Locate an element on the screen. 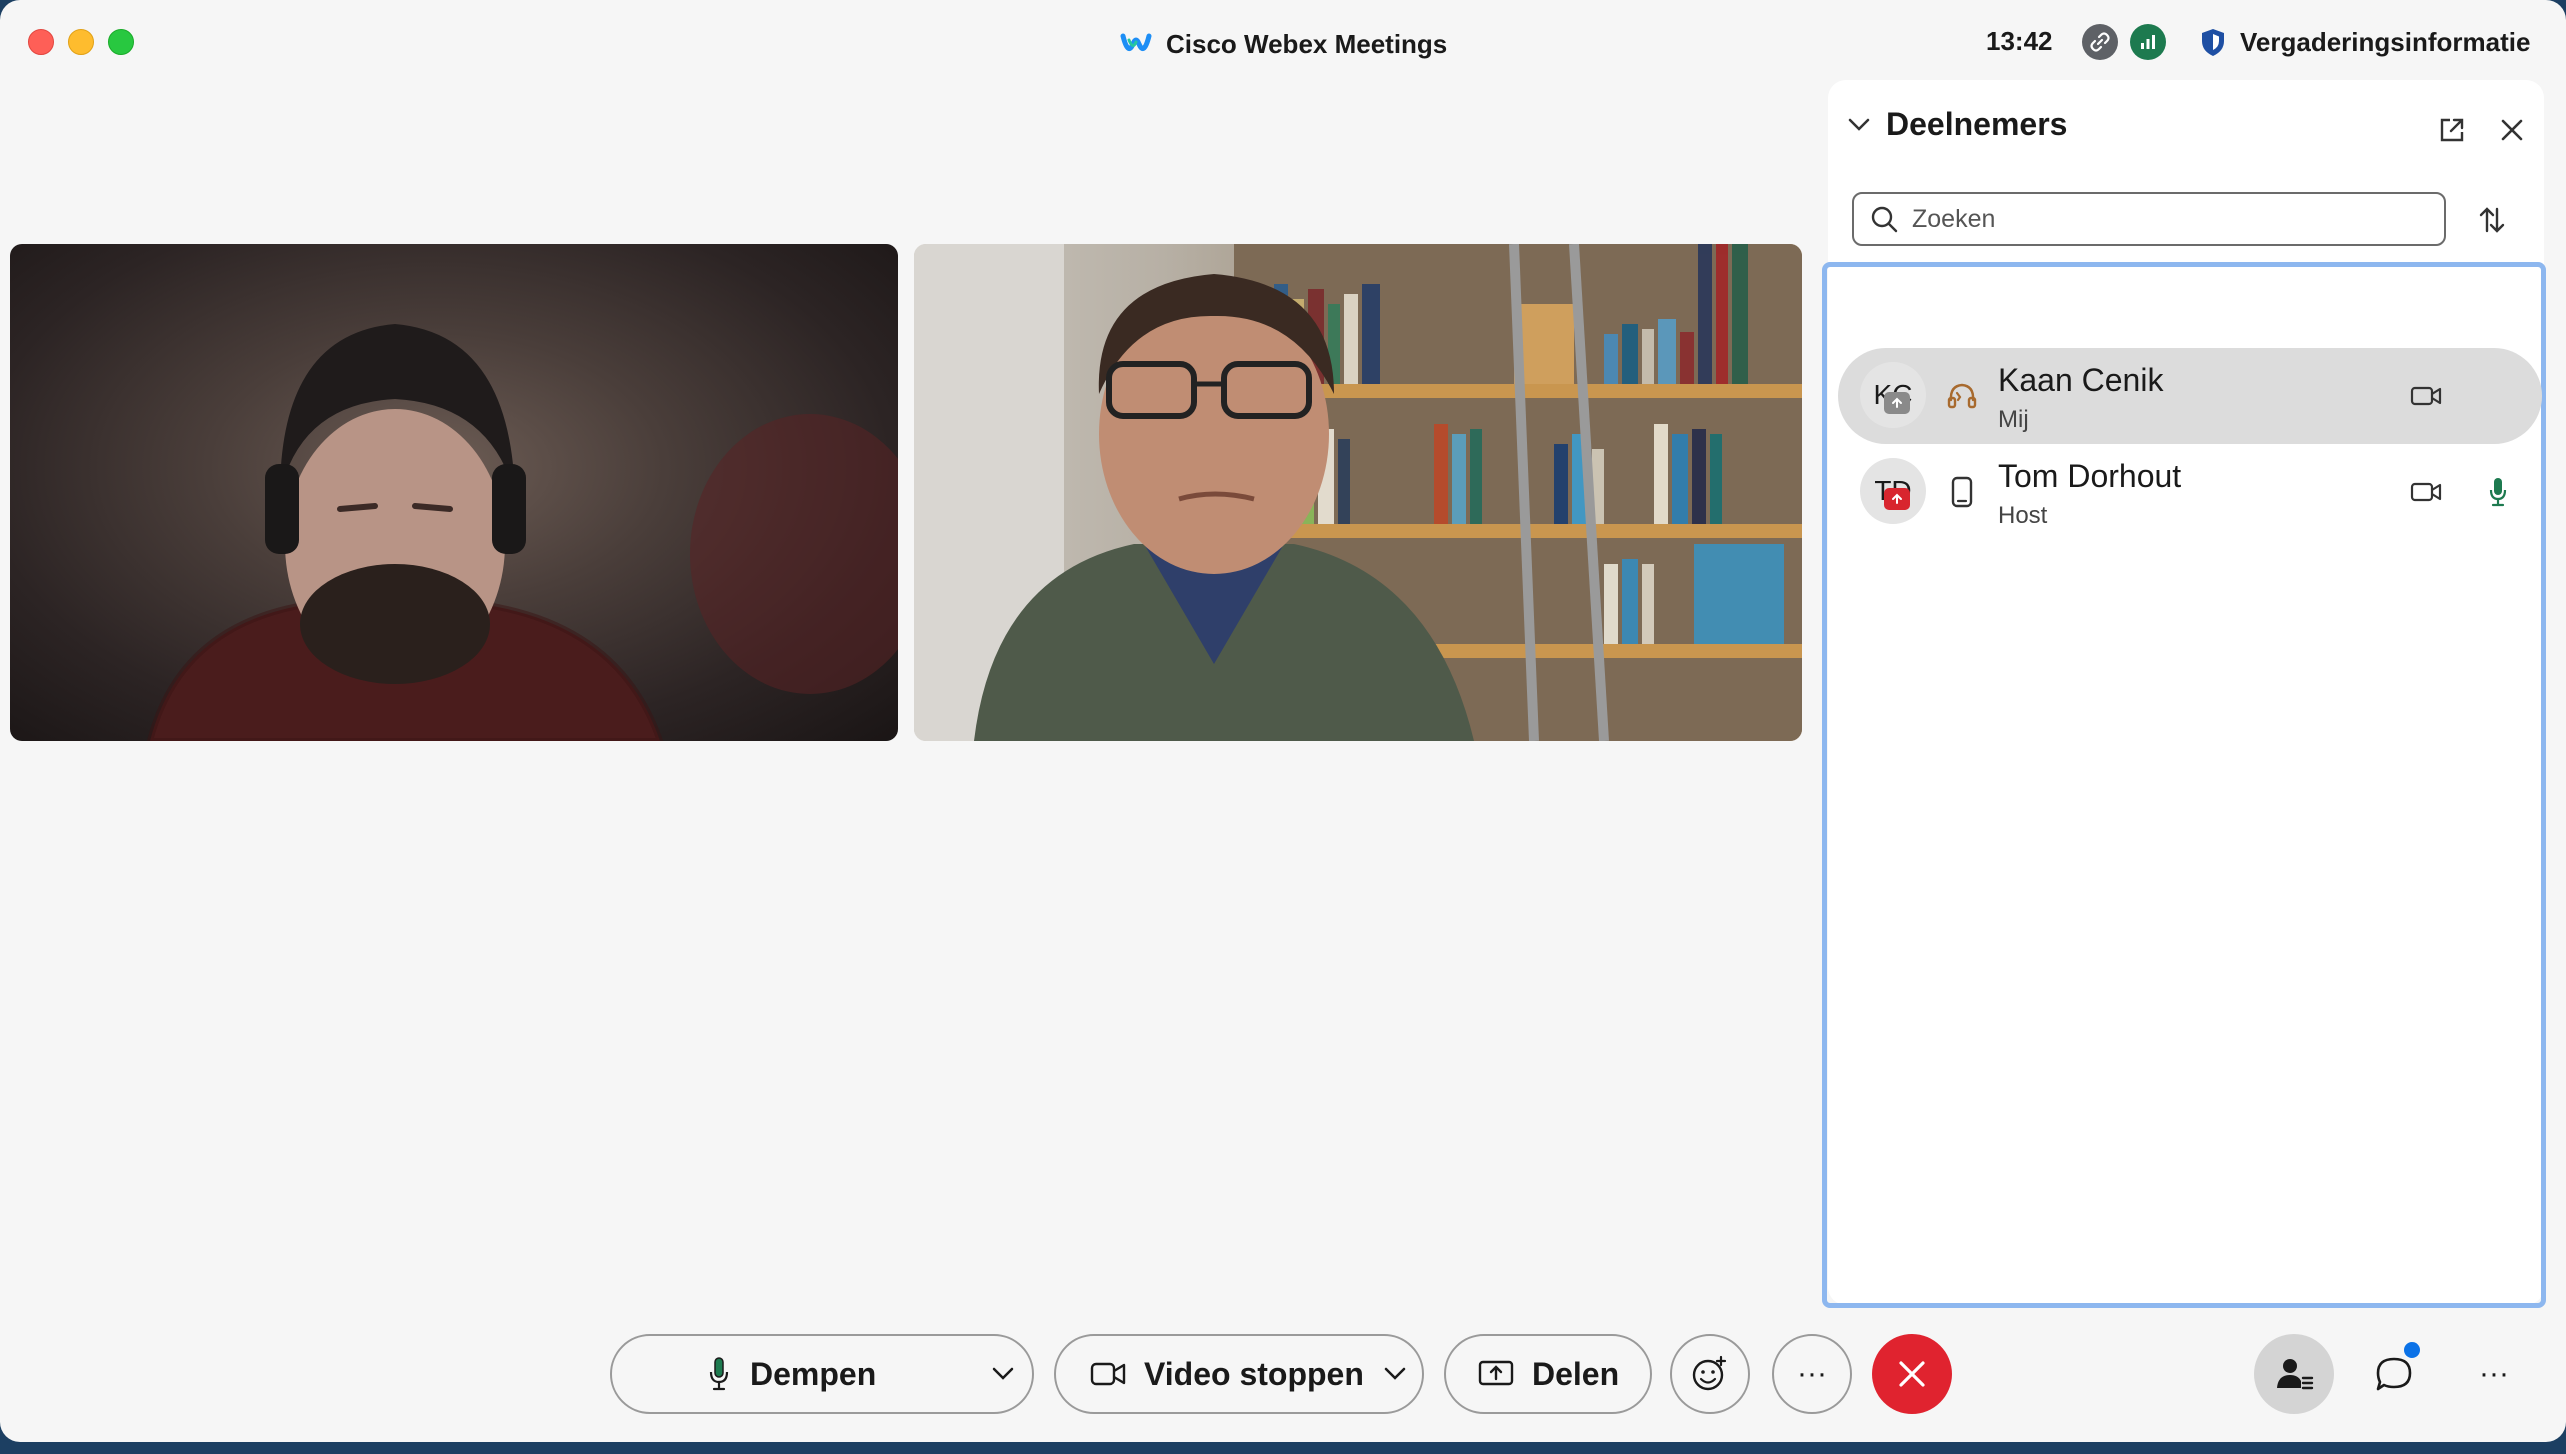  link-status-button is located at coordinates (2100, 42).